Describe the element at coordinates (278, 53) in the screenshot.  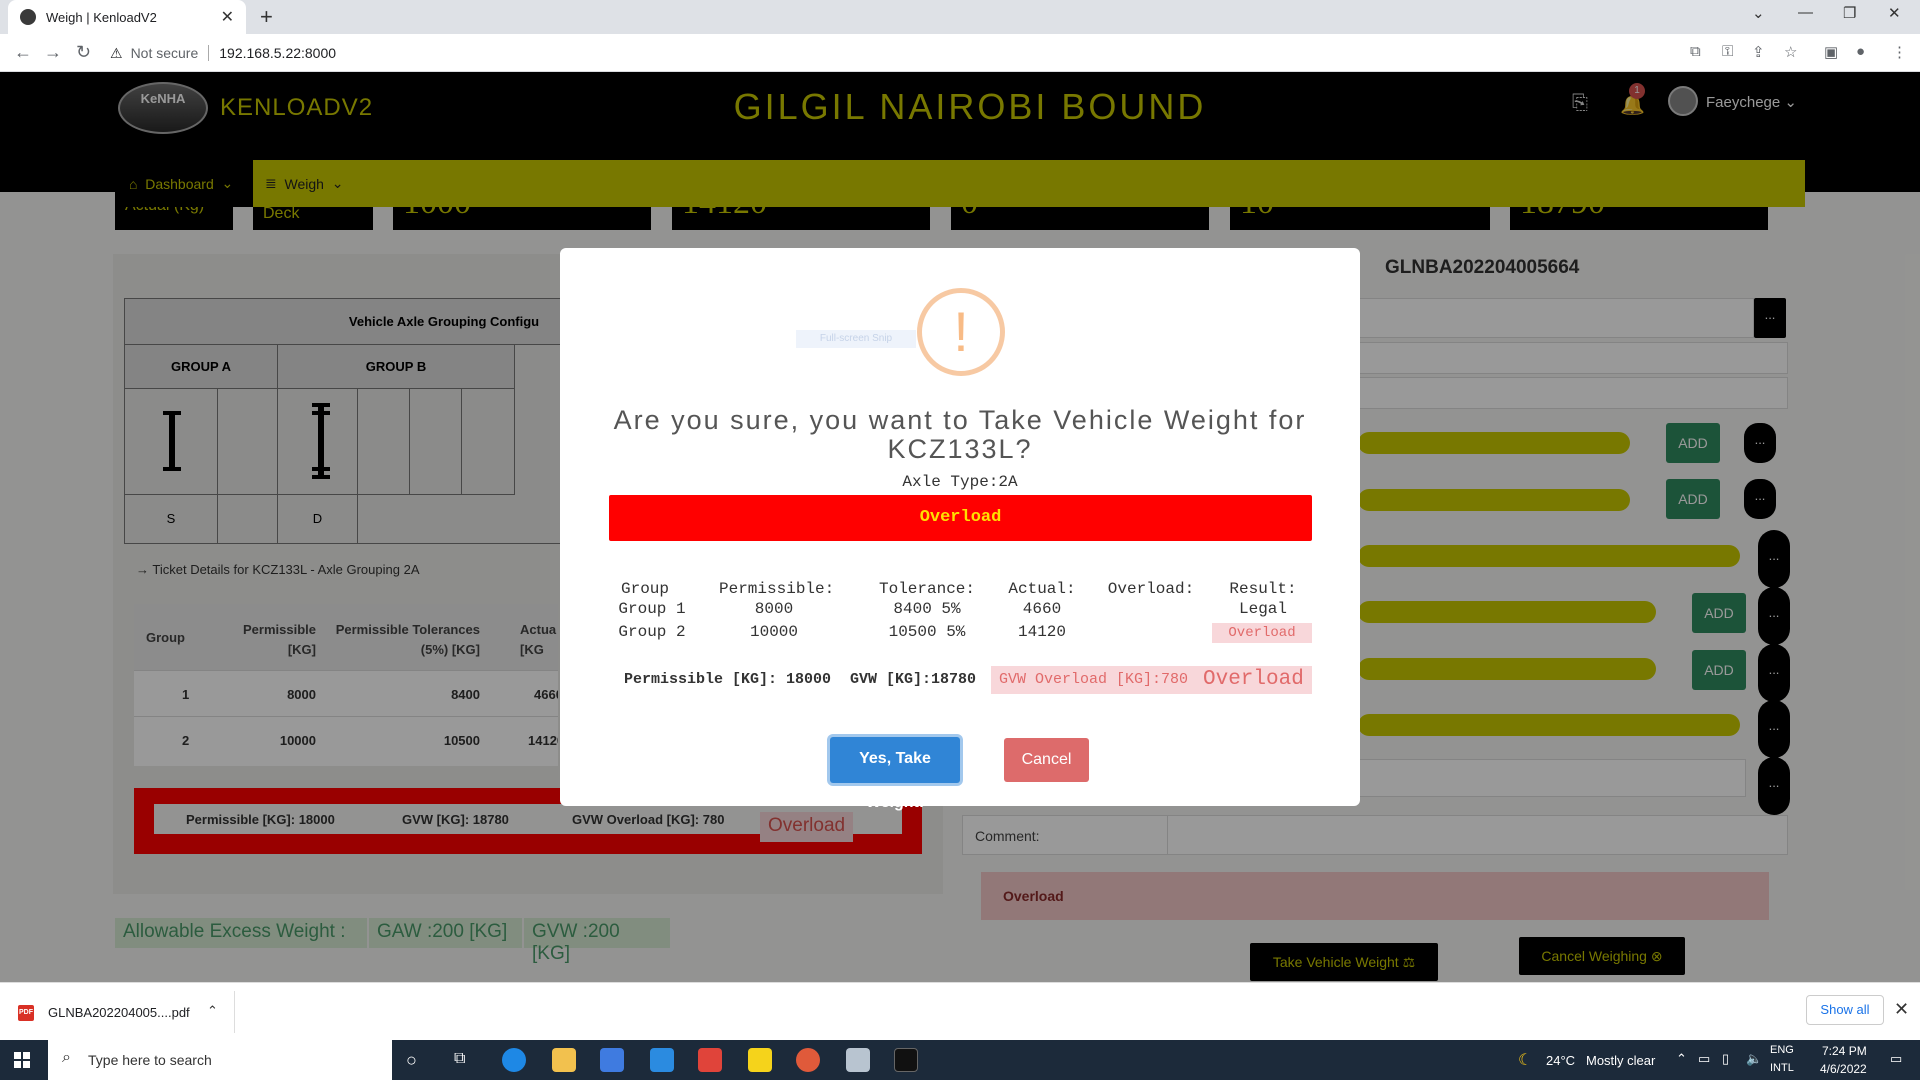
I see `url-text: 192.168.5.22:8000` at that location.